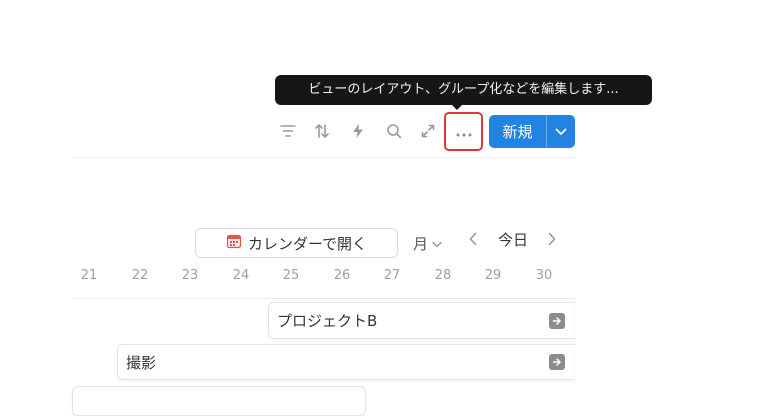 Image resolution: width=768 pixels, height=416 pixels. Describe the element at coordinates (443, 275) in the screenshot. I see `day-label: 28` at that location.